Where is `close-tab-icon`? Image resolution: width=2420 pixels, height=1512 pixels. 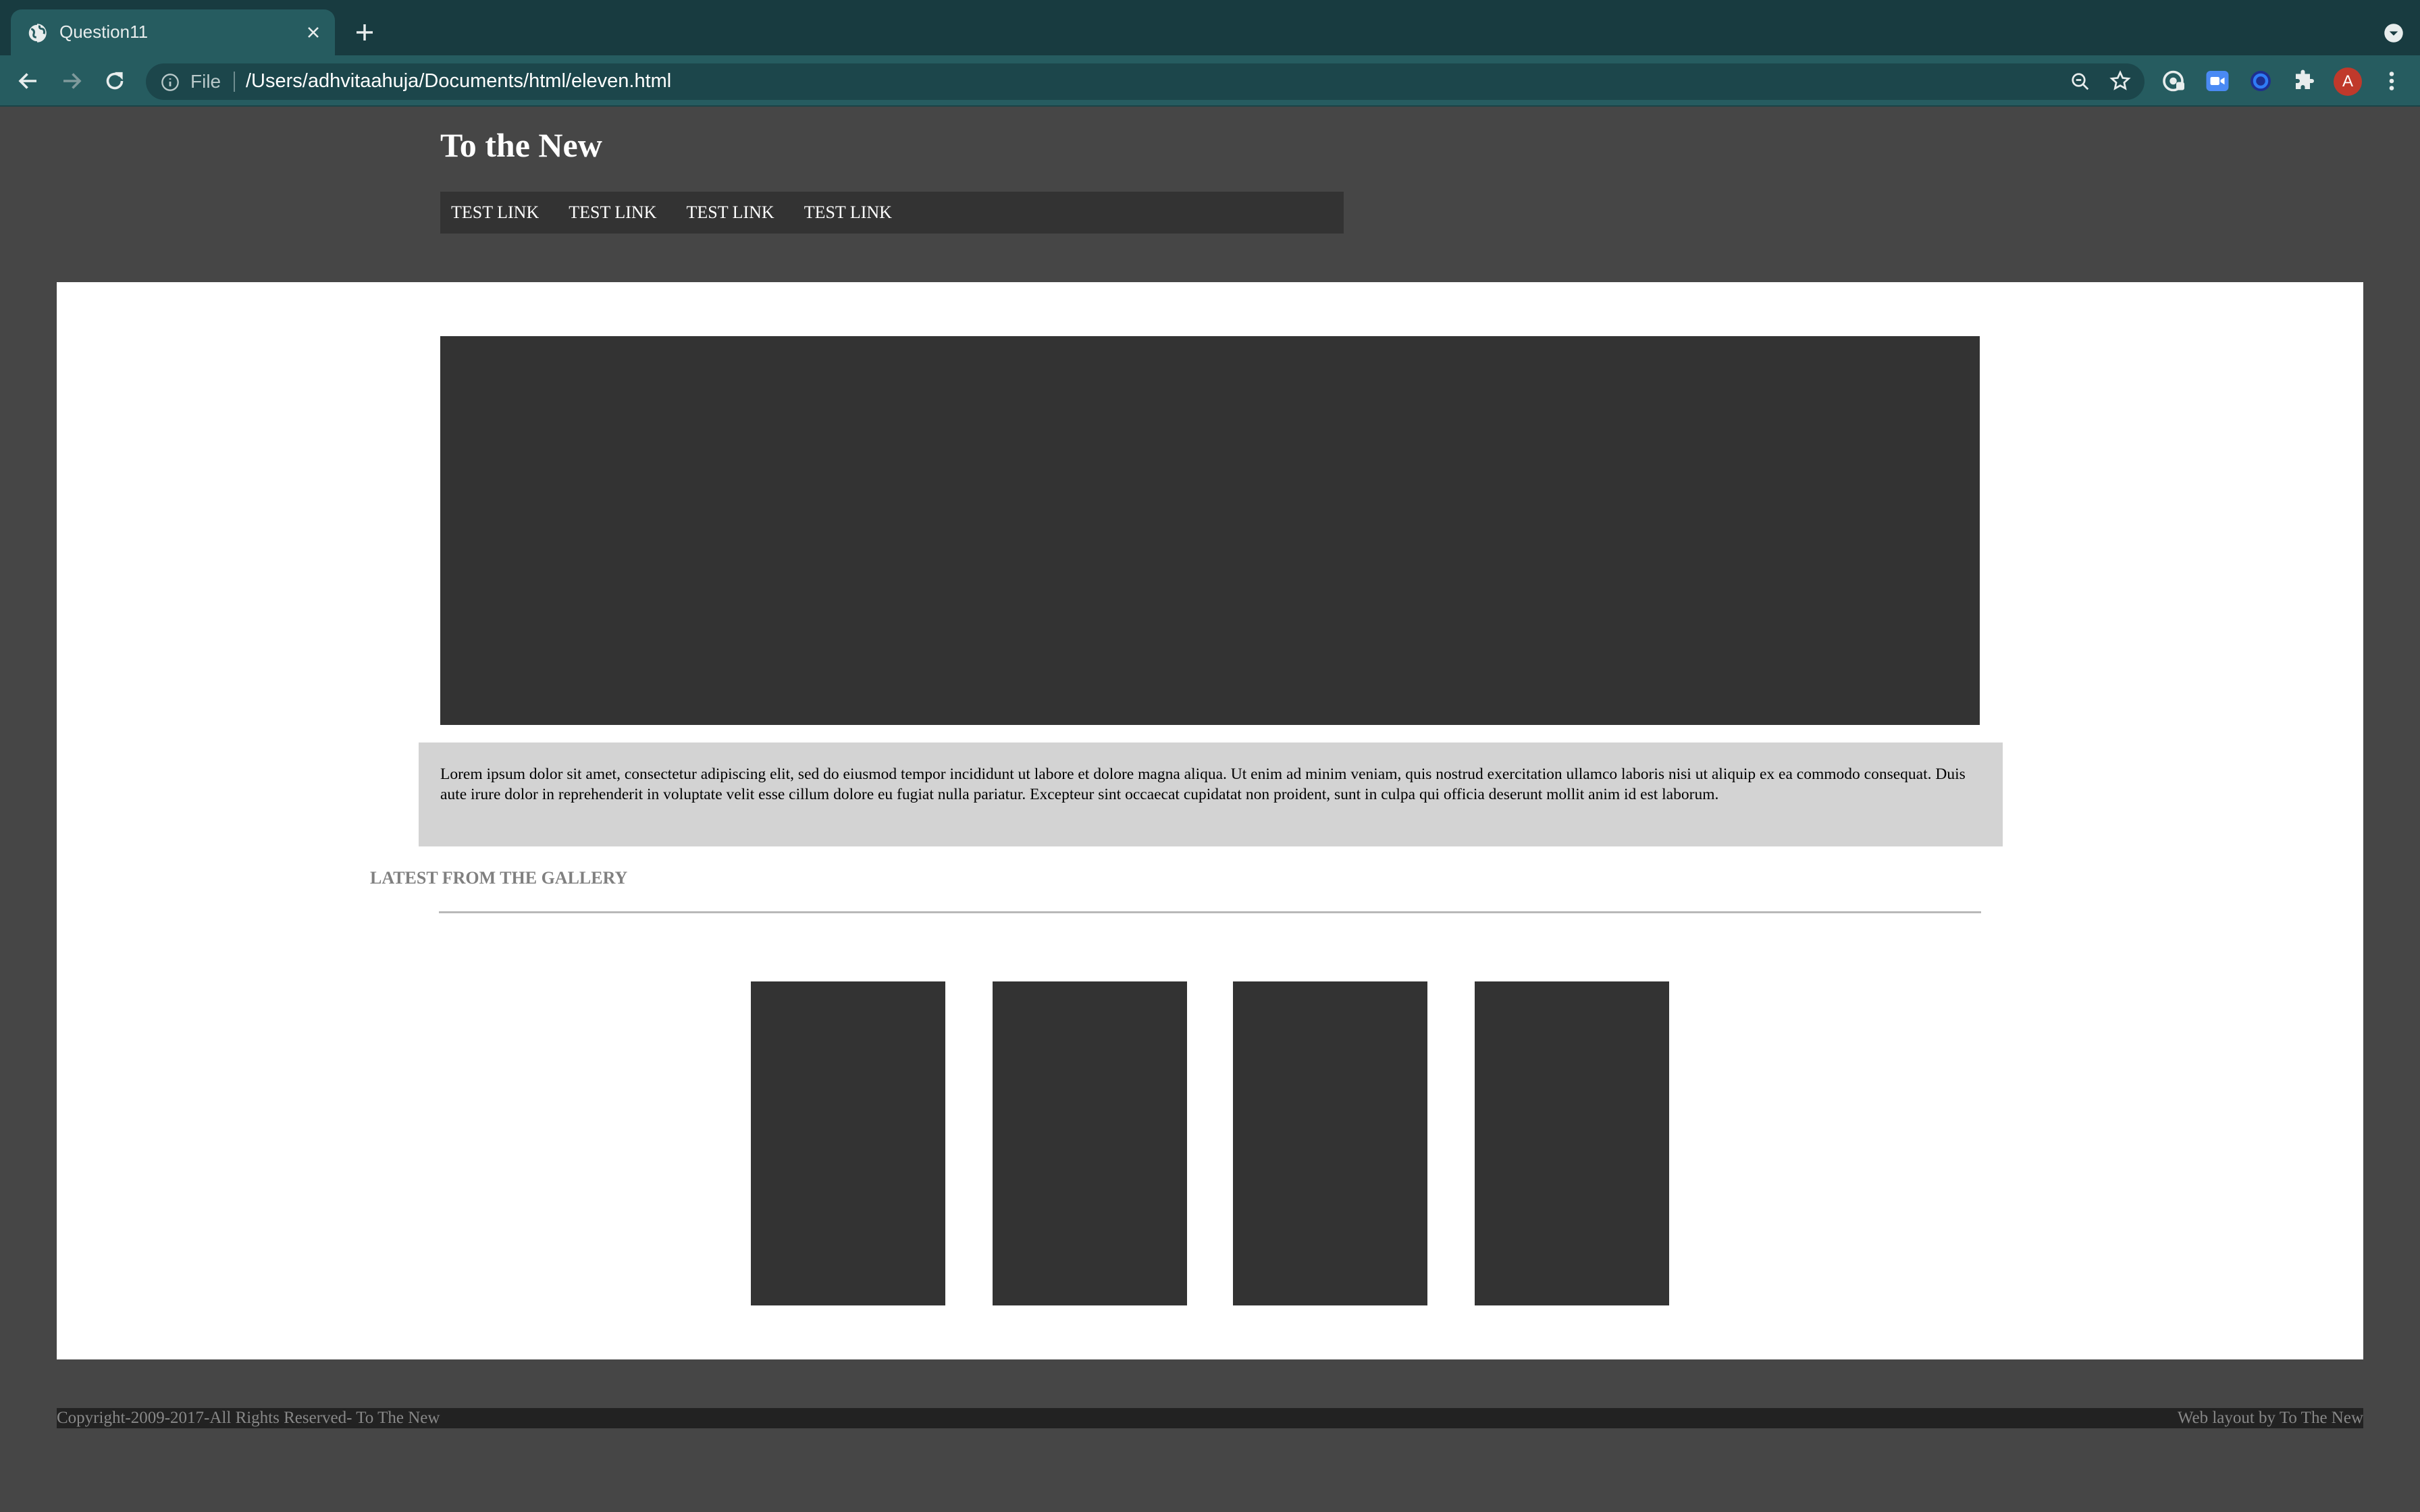 close-tab-icon is located at coordinates (313, 32).